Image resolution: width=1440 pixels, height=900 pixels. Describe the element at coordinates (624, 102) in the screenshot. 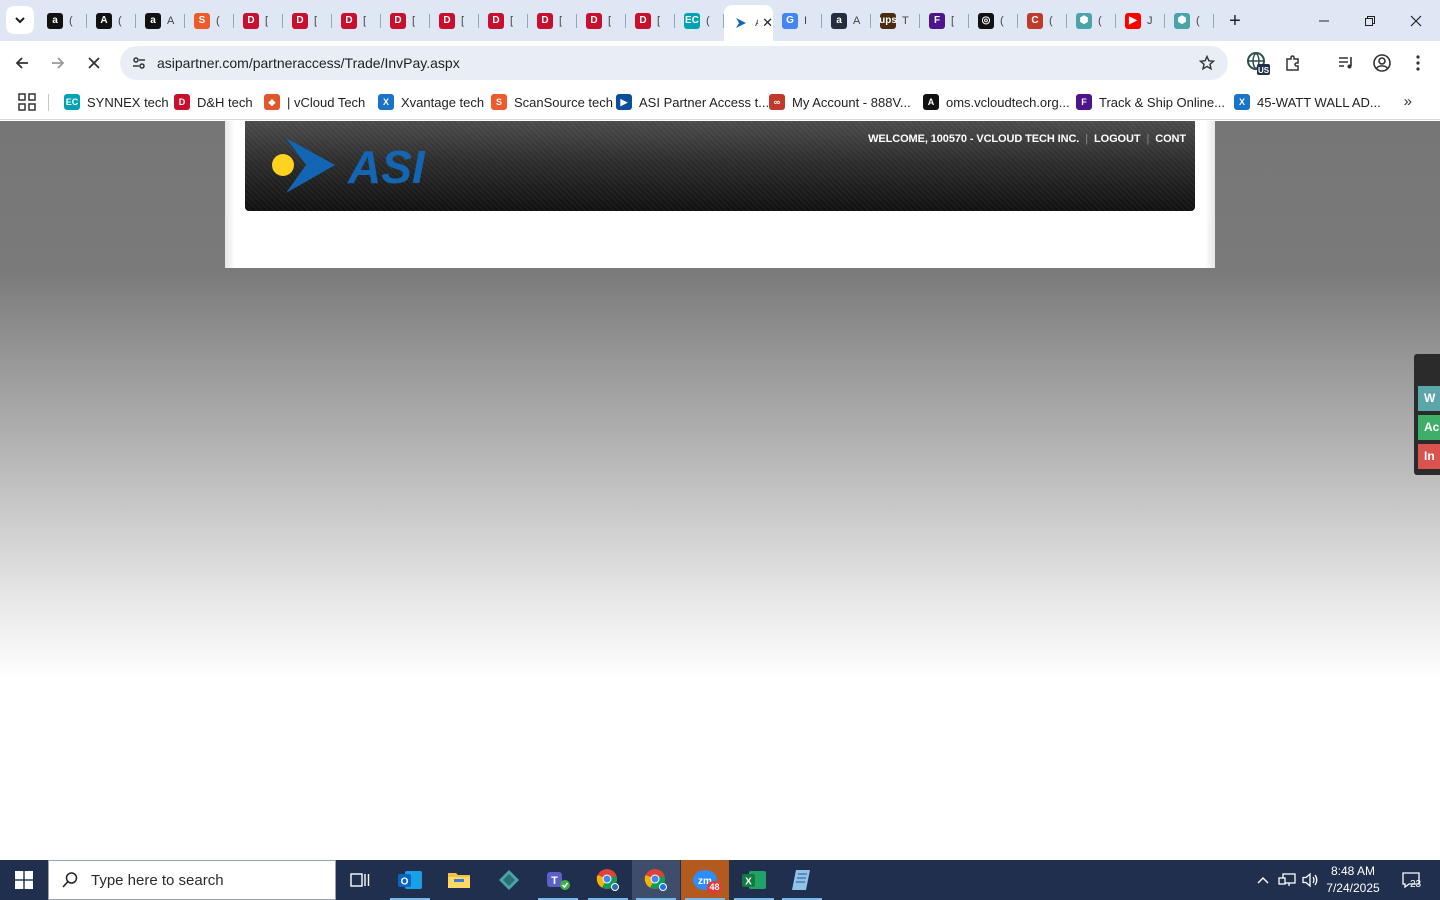

I see `asi-icon: ▶` at that location.